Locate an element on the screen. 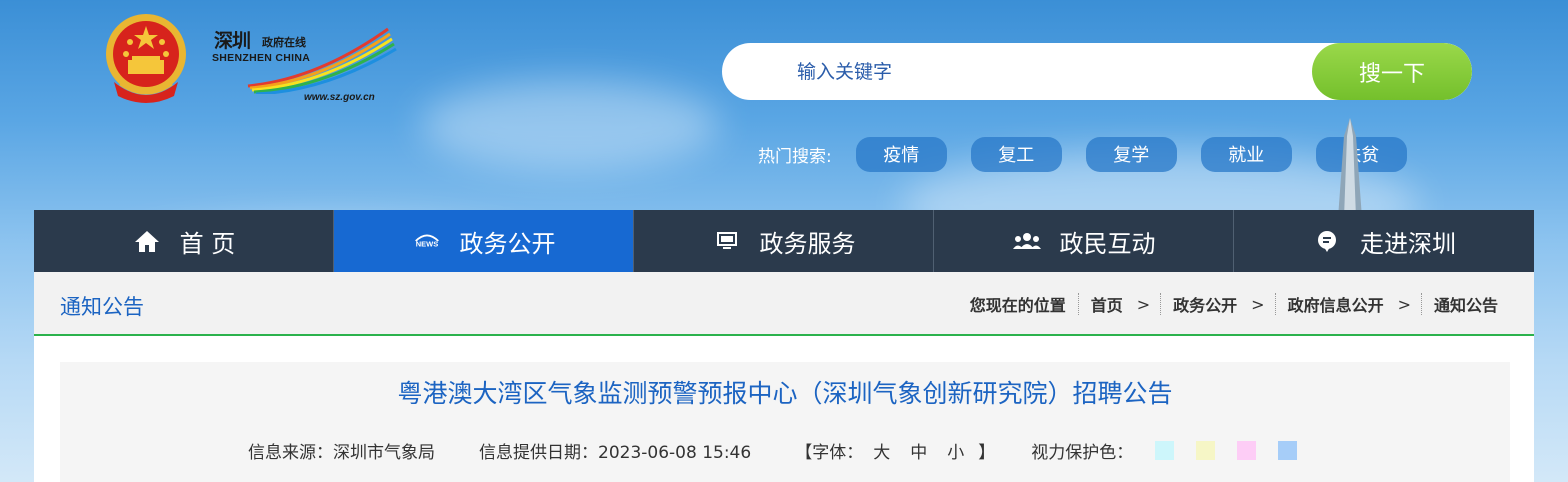  eye-care-swatch-yellow is located at coordinates (1206, 450).